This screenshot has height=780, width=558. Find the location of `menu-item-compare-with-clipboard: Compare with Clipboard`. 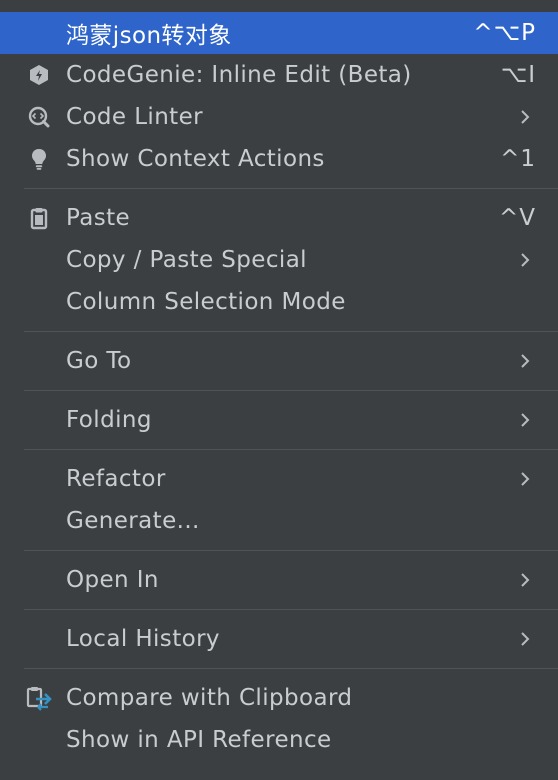

menu-item-compare-with-clipboard: Compare with Clipboard is located at coordinates (279, 698).